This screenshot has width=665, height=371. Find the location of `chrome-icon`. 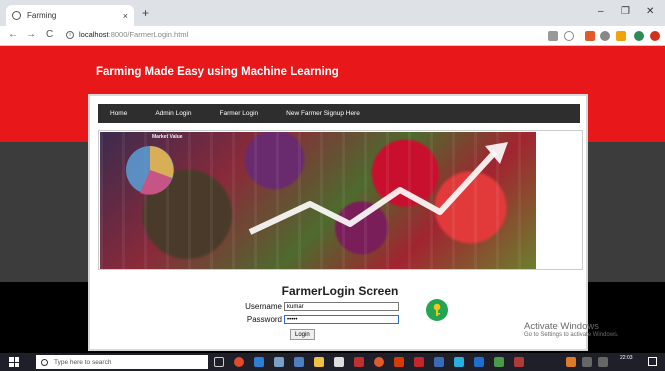

chrome-icon is located at coordinates (379, 362).